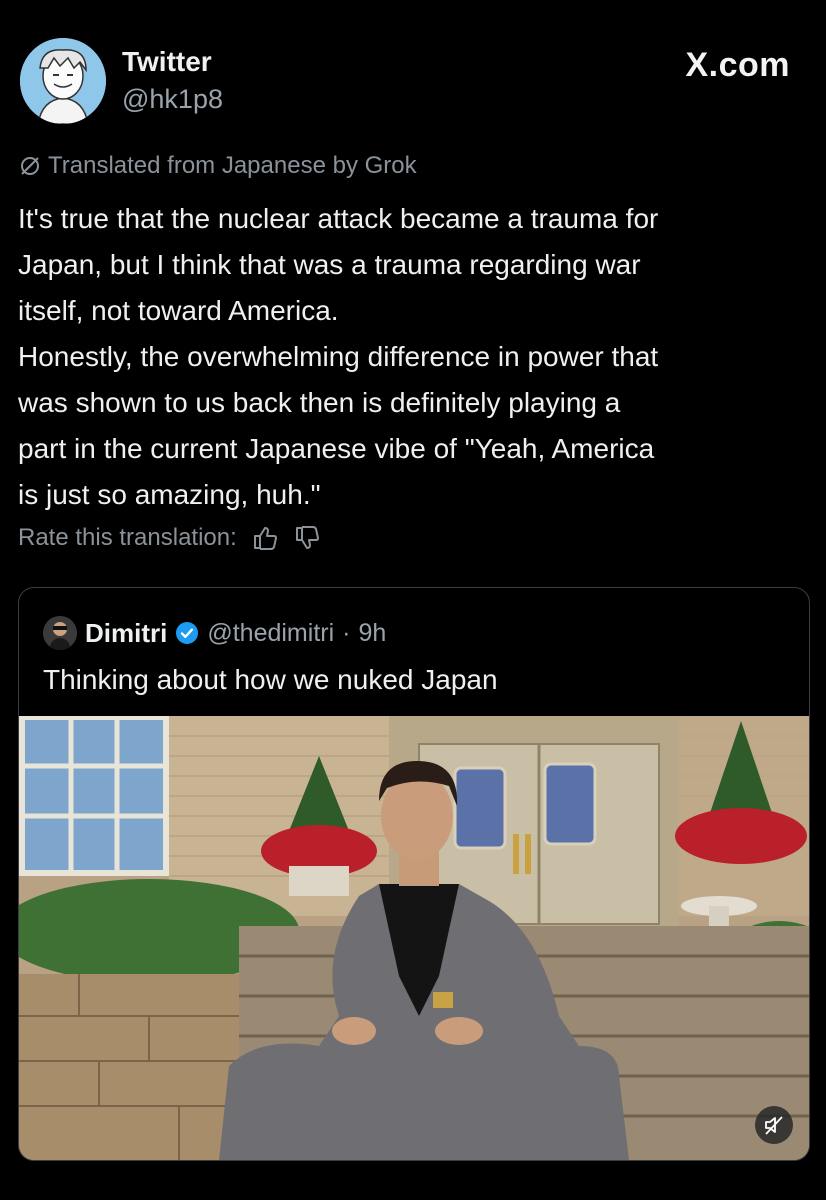  I want to click on thumbs-down-icon, so click(307, 538).